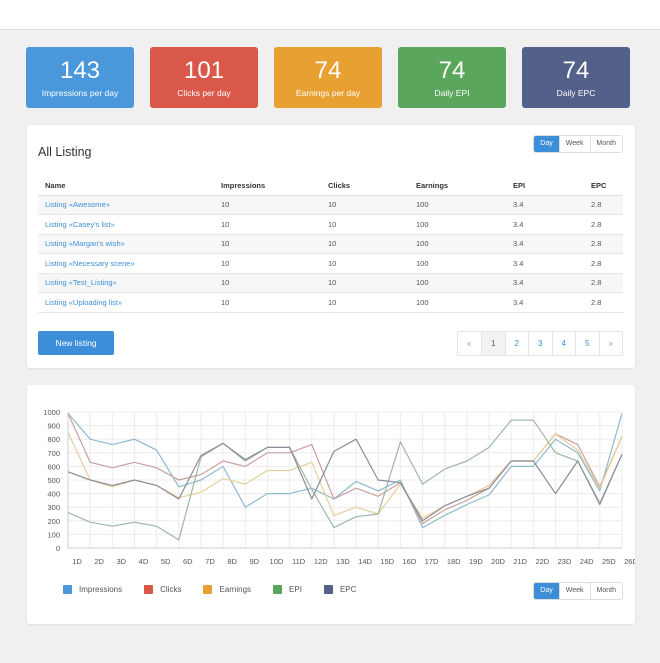  I want to click on pagination-page-2: 2, so click(516, 343).